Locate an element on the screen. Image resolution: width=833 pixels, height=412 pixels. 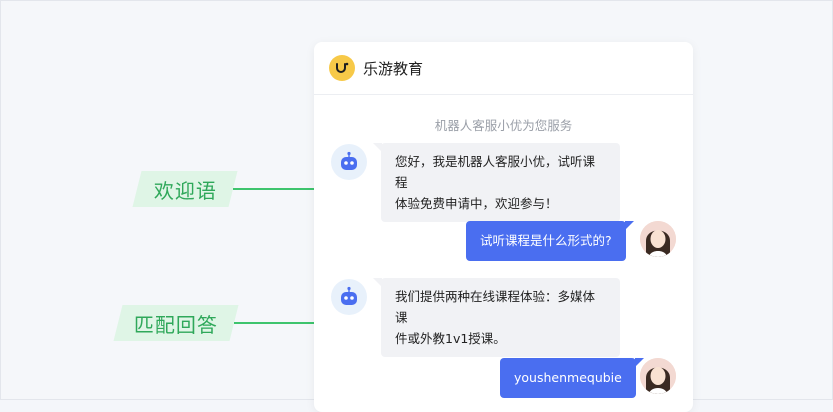
chat-header: 乐游教育 is located at coordinates (503, 68).